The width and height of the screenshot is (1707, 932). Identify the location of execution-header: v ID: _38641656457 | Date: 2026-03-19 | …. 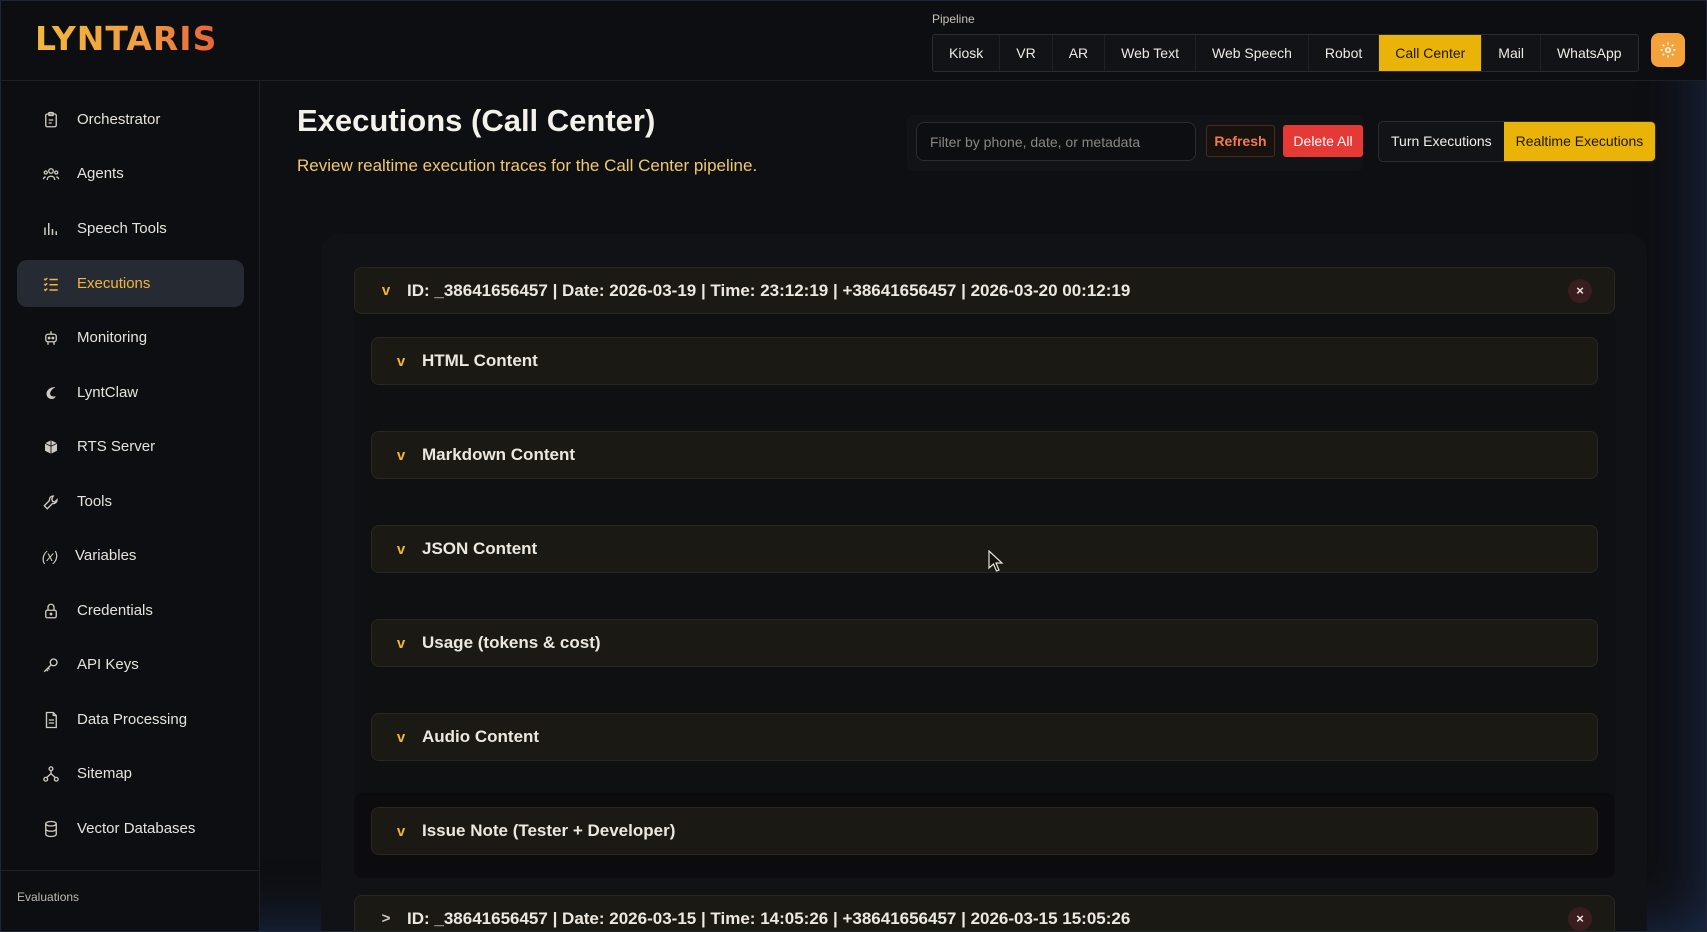
(984, 290).